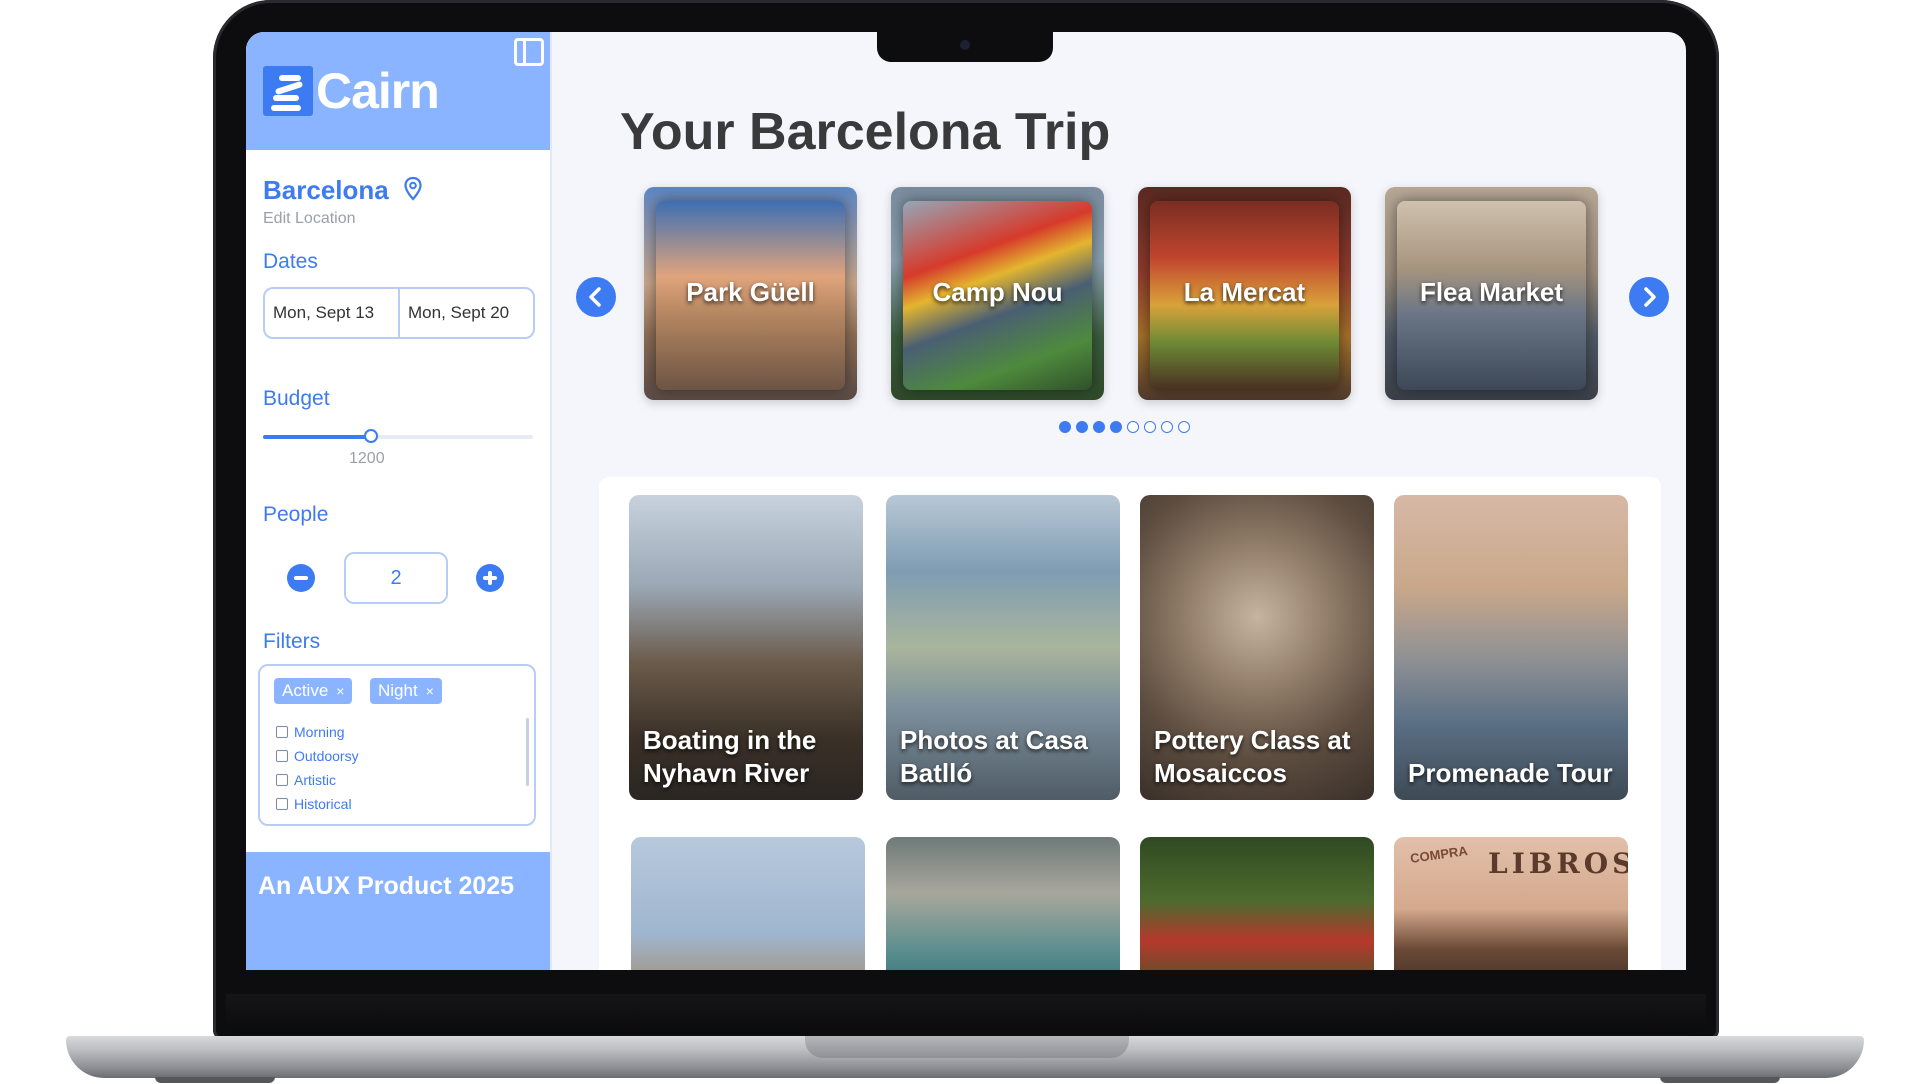  I want to click on budget-slider, so click(398, 436).